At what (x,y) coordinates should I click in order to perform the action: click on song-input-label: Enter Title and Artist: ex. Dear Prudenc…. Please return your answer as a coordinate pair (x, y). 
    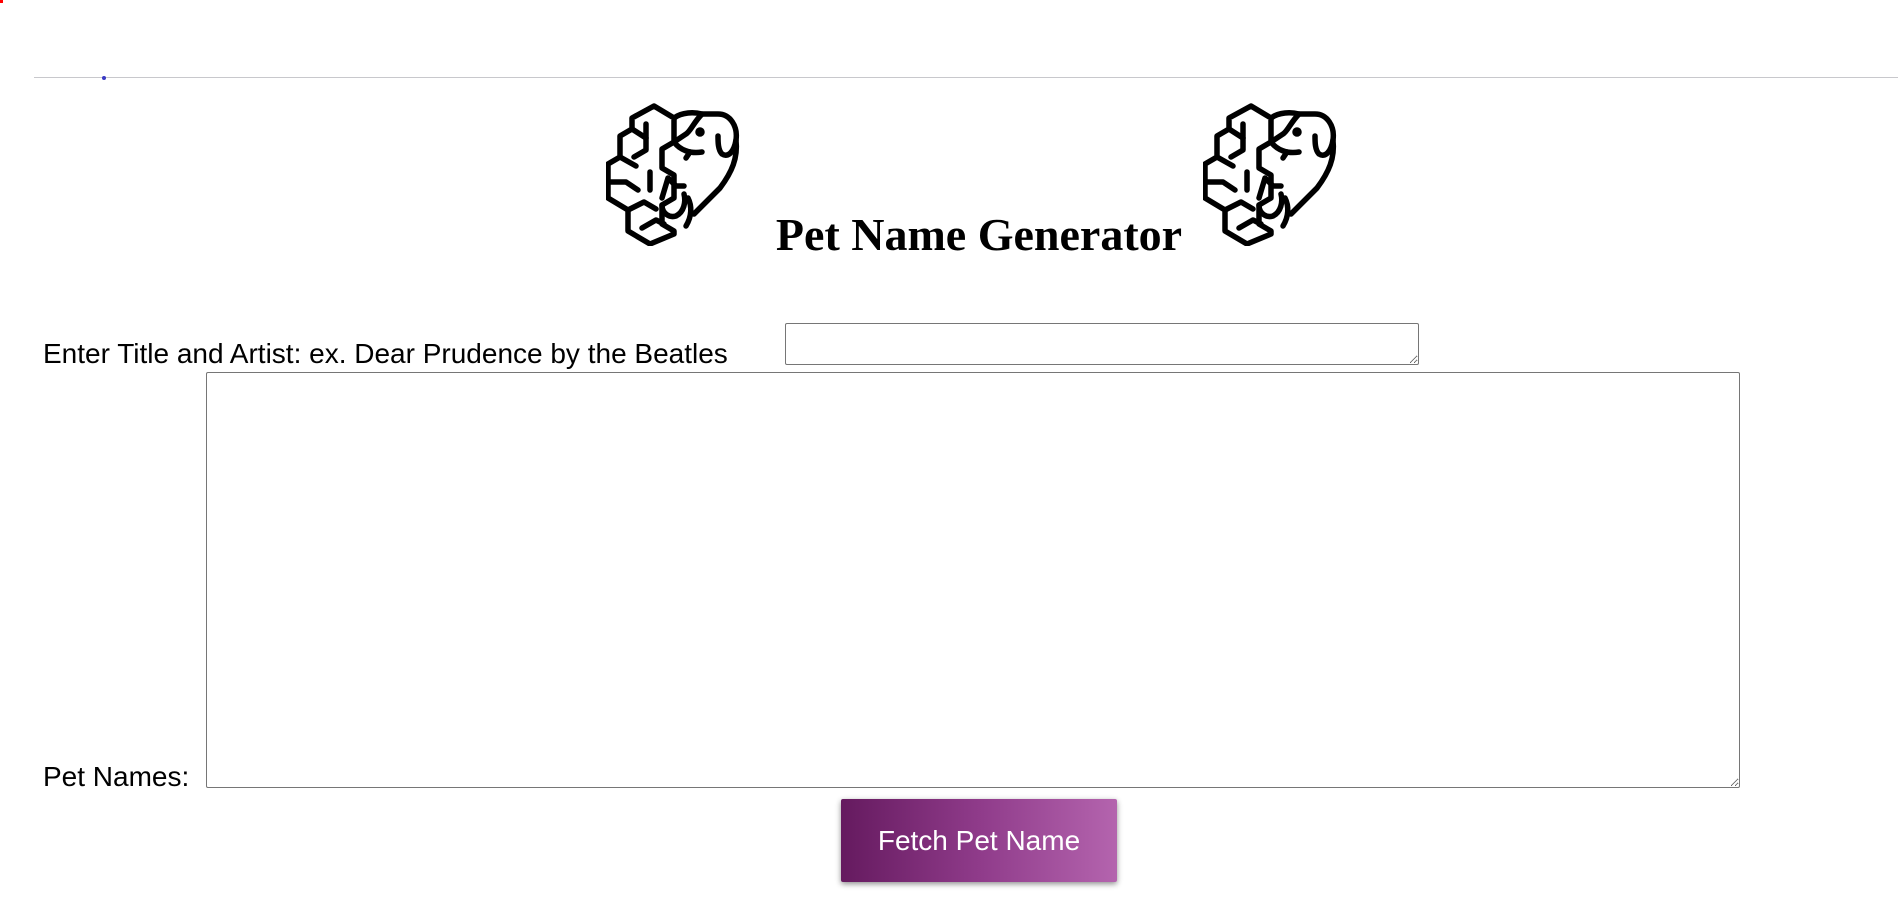
    Looking at the image, I should click on (385, 353).